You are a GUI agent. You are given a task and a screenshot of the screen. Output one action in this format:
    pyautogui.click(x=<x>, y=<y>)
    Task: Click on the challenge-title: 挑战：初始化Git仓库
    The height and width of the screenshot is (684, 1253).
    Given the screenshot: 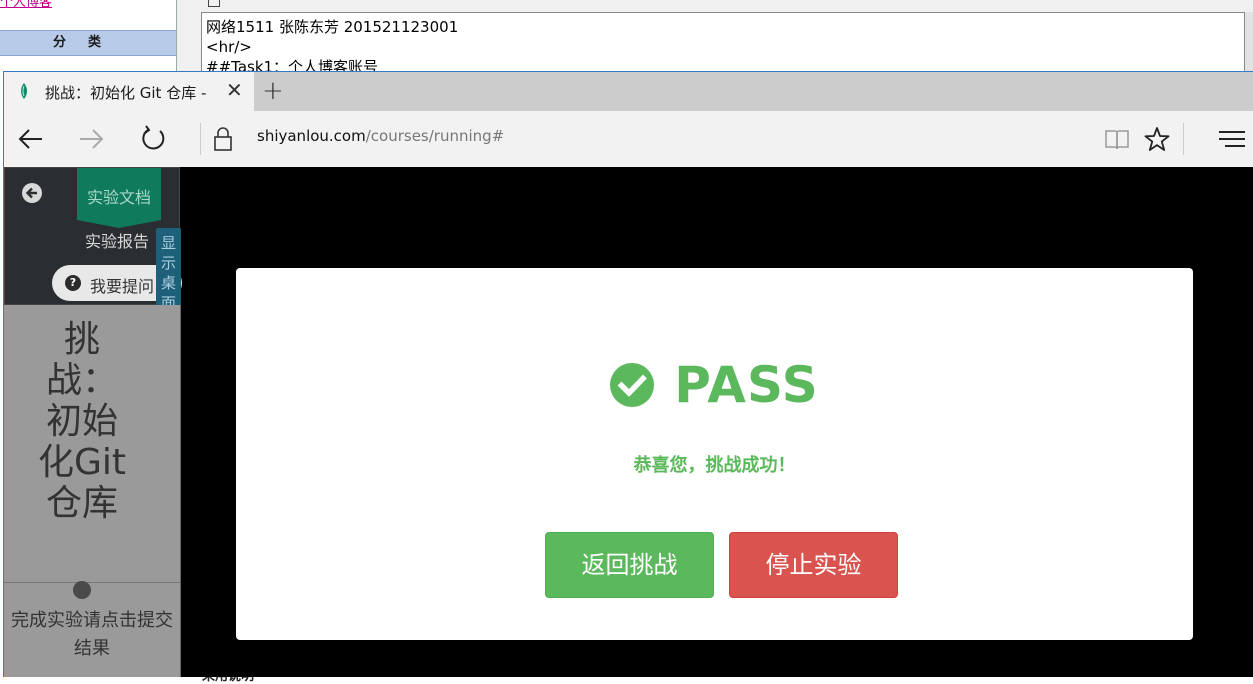 What is the action you would take?
    pyautogui.click(x=81, y=421)
    